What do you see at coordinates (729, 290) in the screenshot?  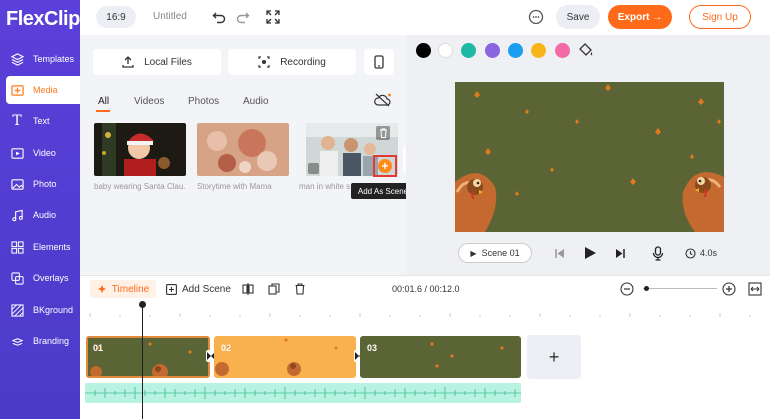 I see `zoom-in-icon` at bounding box center [729, 290].